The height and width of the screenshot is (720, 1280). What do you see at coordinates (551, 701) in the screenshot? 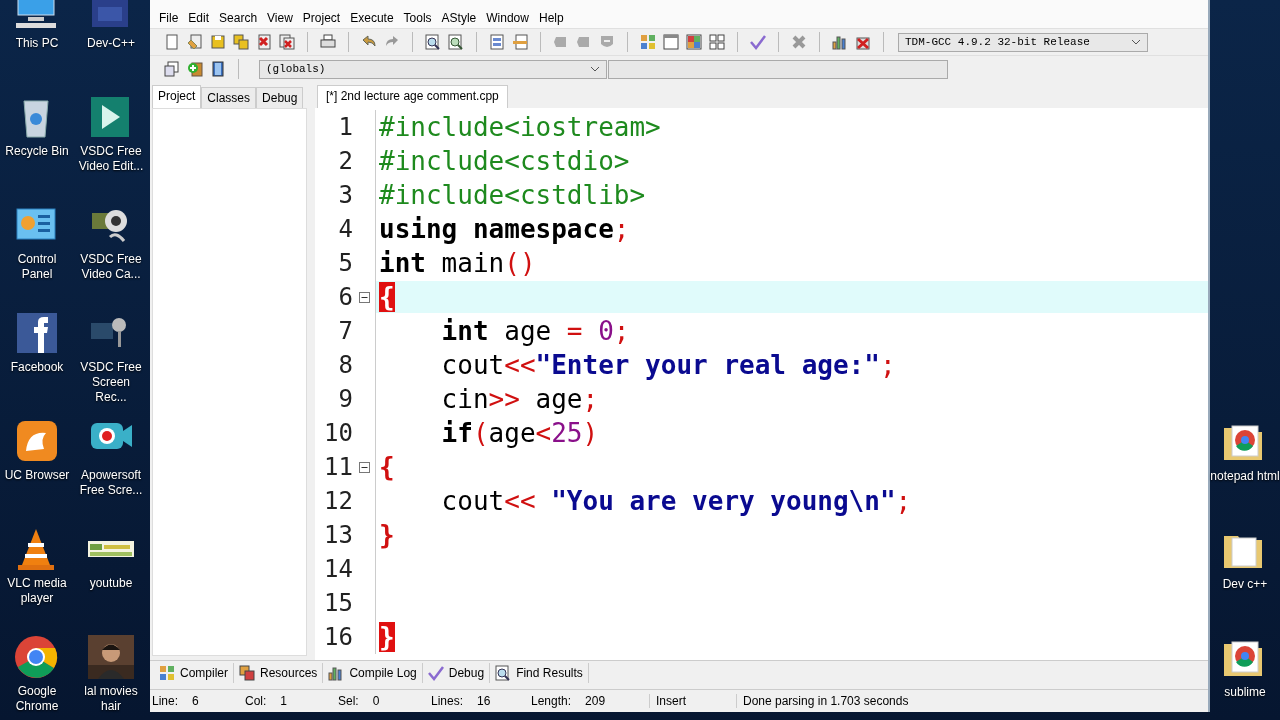
I see `status-label: Length:` at bounding box center [551, 701].